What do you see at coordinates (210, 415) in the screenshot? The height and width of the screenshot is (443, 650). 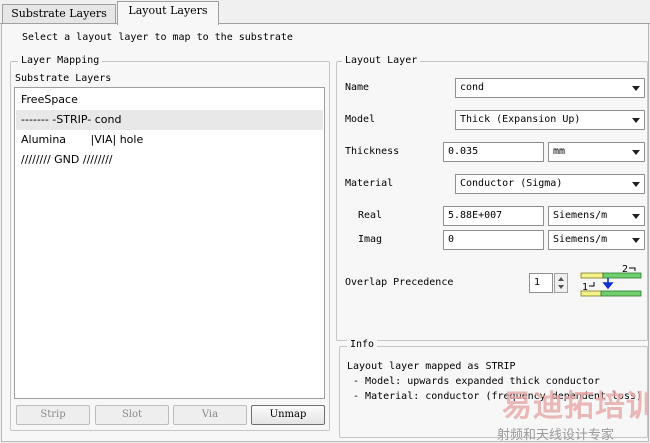 I see `via-button: Via` at bounding box center [210, 415].